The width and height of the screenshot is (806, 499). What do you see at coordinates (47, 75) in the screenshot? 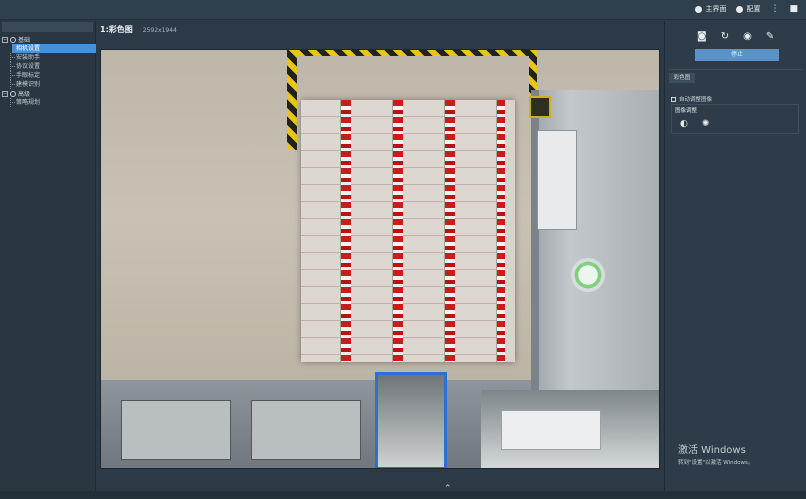
I see `sidebar-item-hand-eye-calibration: 手眼标定` at bounding box center [47, 75].